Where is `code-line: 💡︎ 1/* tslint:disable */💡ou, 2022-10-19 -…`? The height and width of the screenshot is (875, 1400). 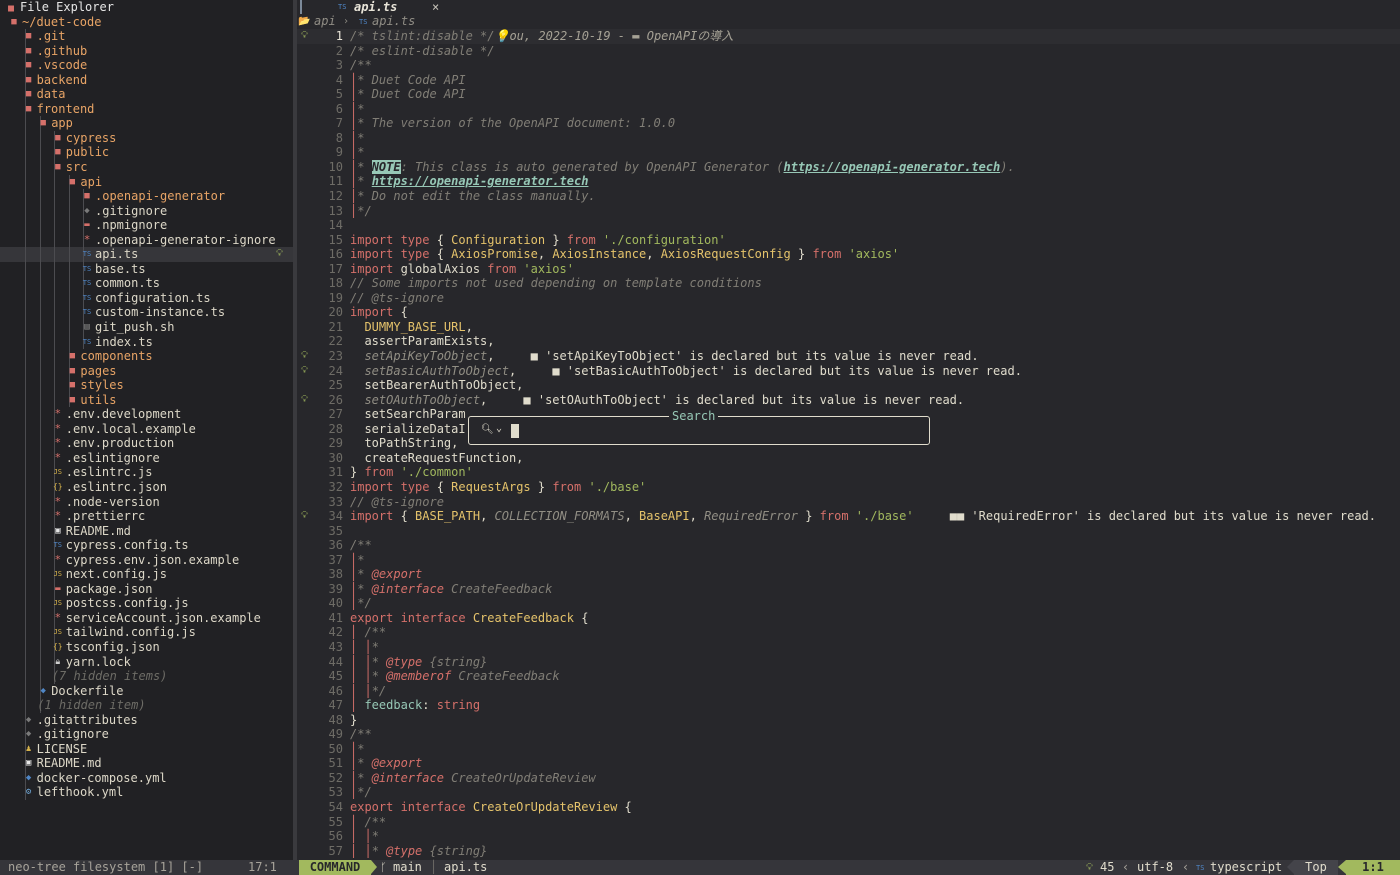 code-line: 💡︎ 1/* tslint:disable */💡ou, 2022-10-19 -… is located at coordinates (848, 36).